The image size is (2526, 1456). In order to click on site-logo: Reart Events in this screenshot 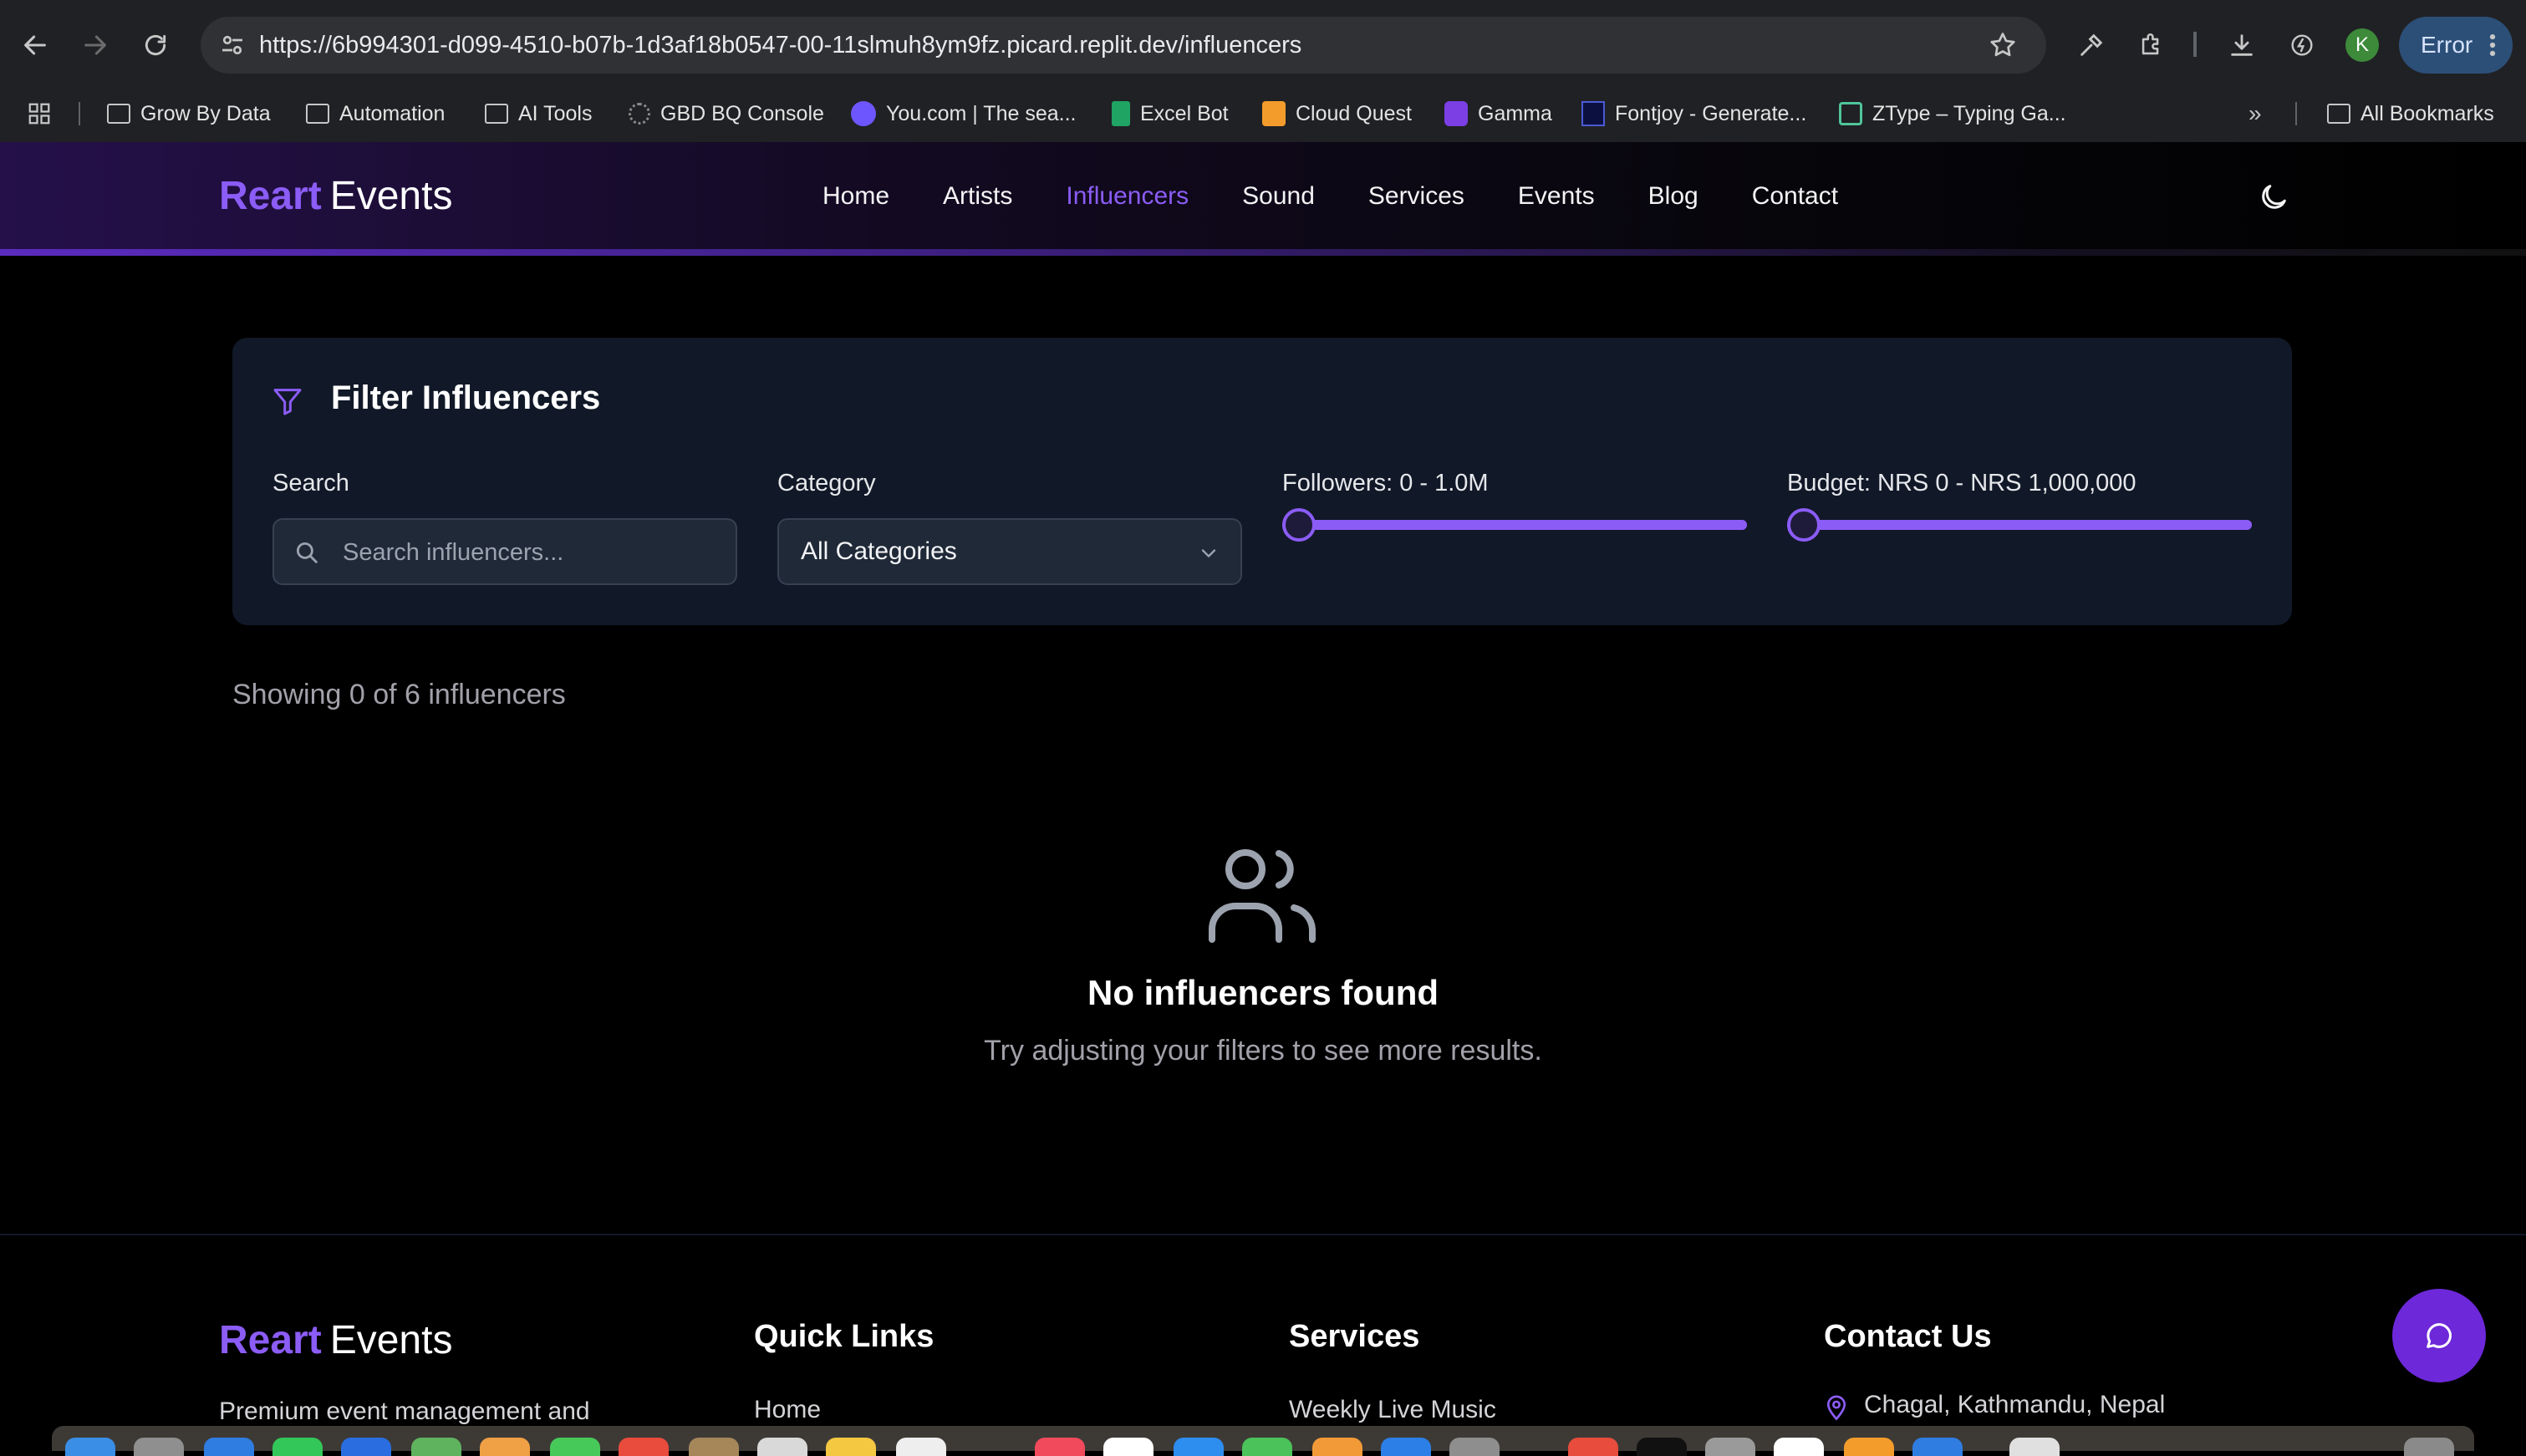, I will do `click(336, 196)`.